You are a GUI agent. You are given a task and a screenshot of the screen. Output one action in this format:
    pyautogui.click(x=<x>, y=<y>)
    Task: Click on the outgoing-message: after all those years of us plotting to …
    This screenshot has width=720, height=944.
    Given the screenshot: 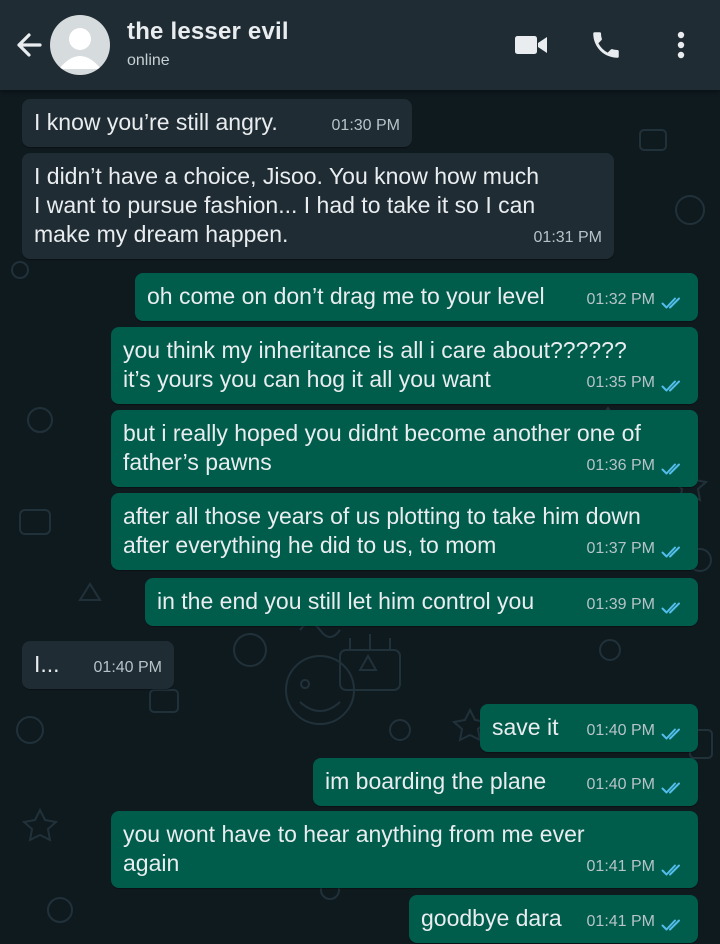 What is the action you would take?
    pyautogui.click(x=404, y=531)
    